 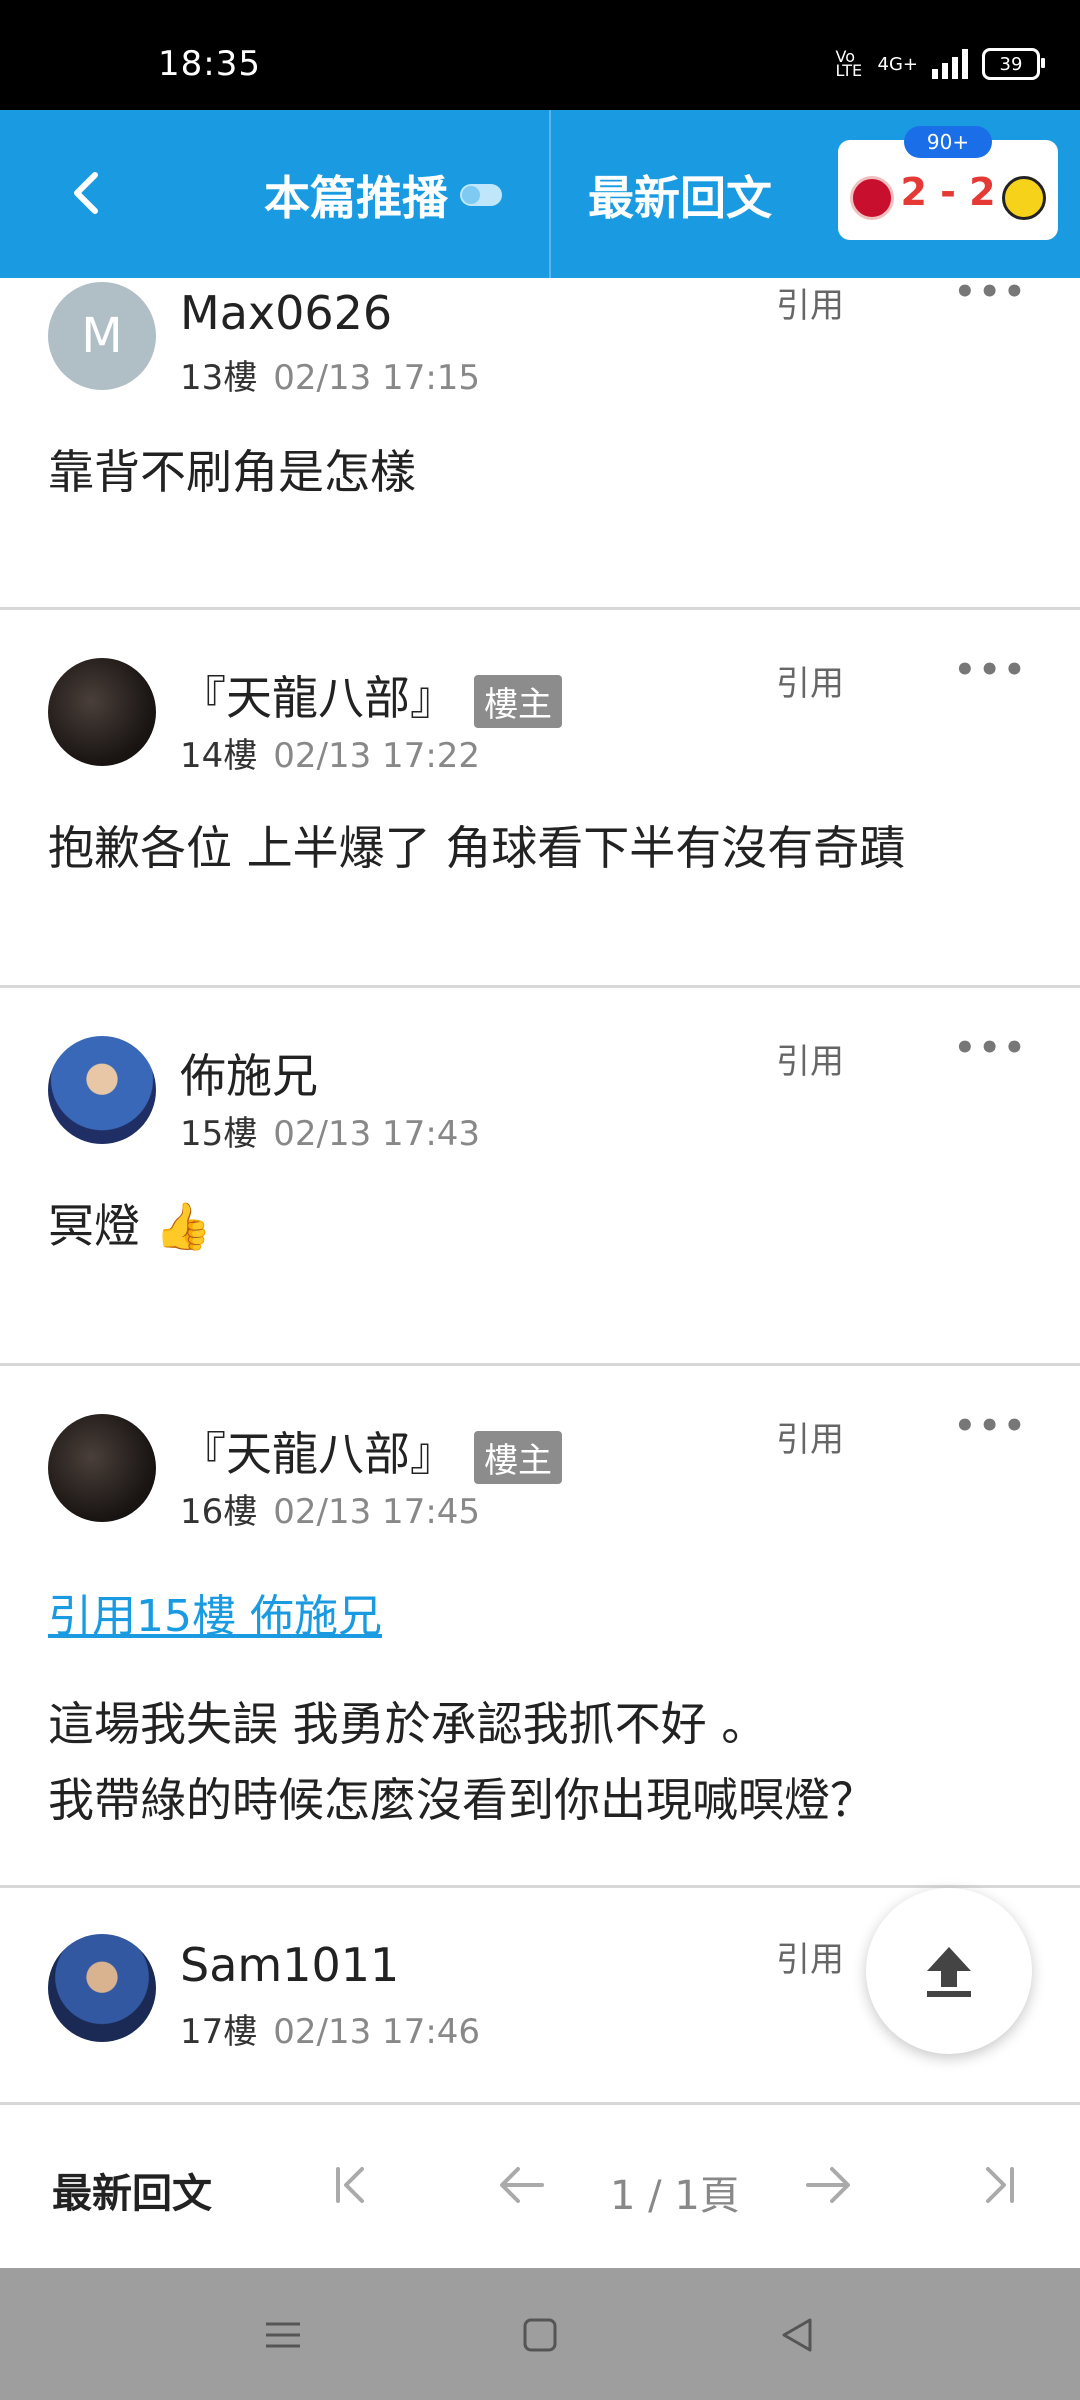 I want to click on avatar: M, so click(x=102, y=336).